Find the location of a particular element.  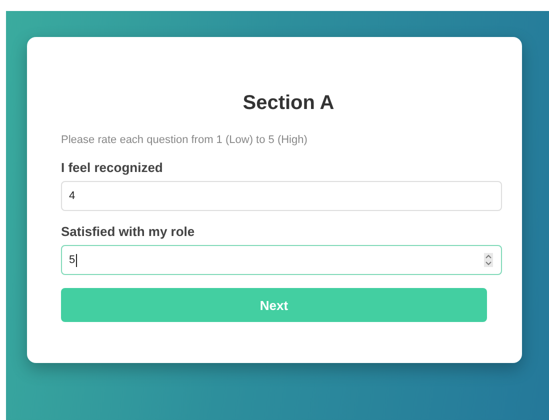

section-title: Section A is located at coordinates (288, 103).